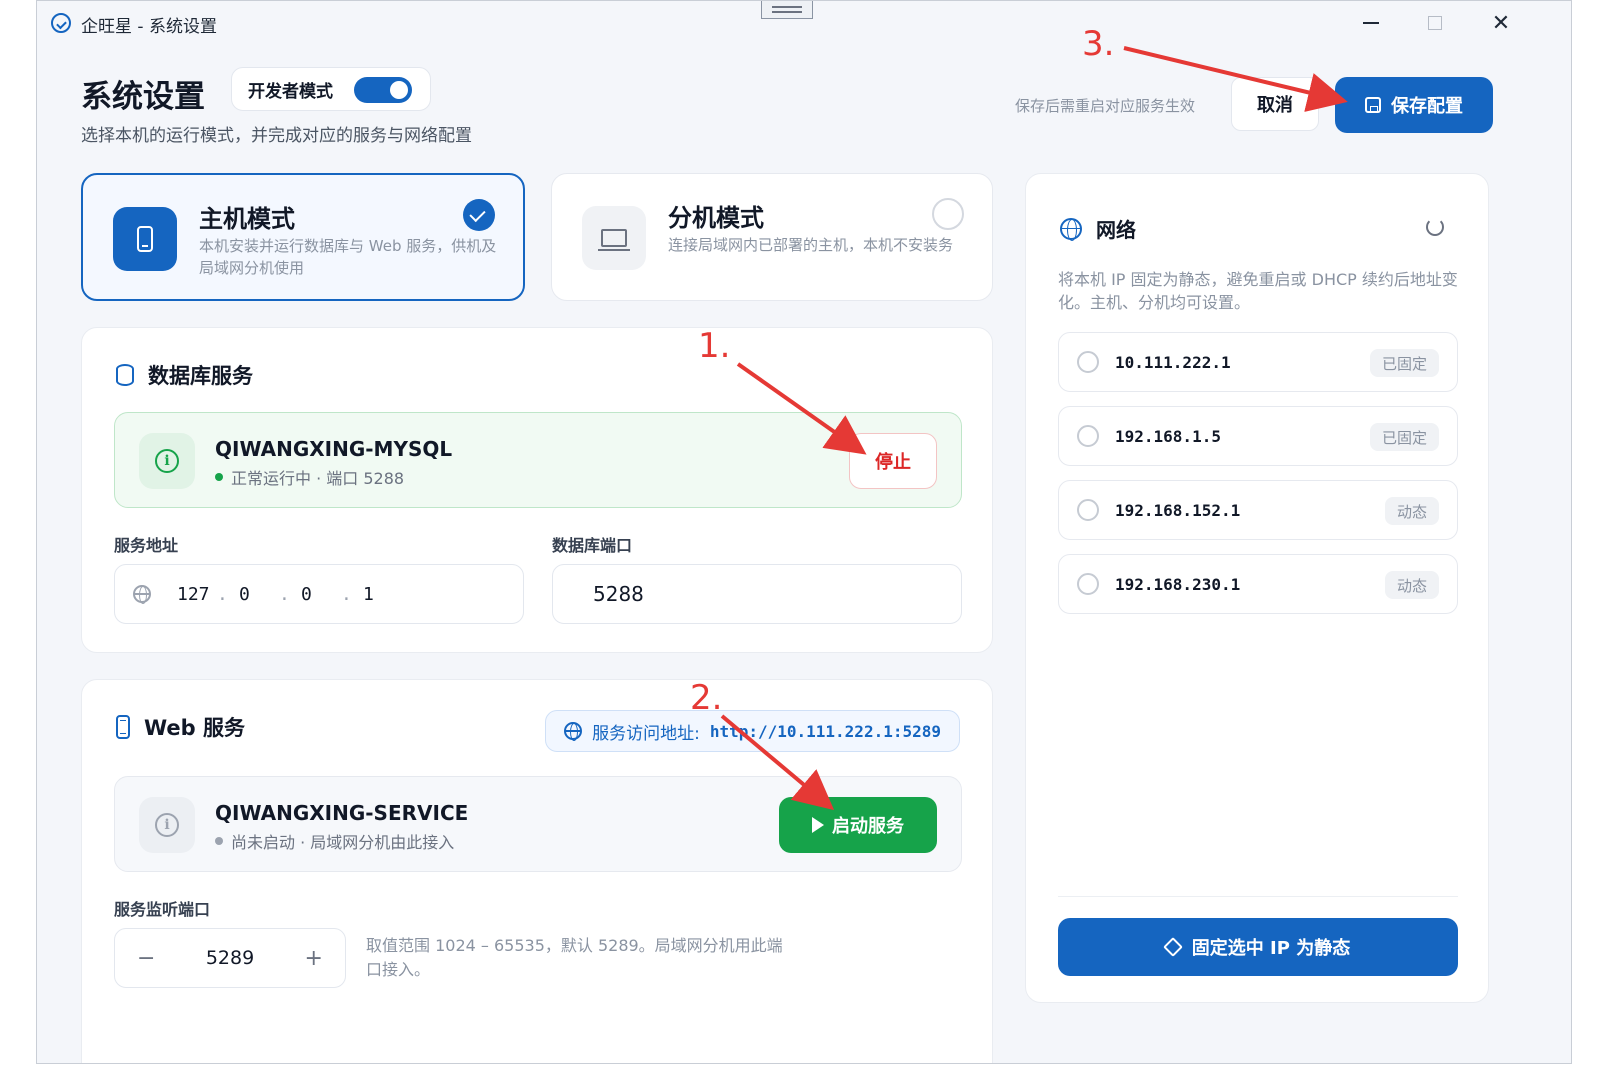  I want to click on increment-button: +, so click(314, 958).